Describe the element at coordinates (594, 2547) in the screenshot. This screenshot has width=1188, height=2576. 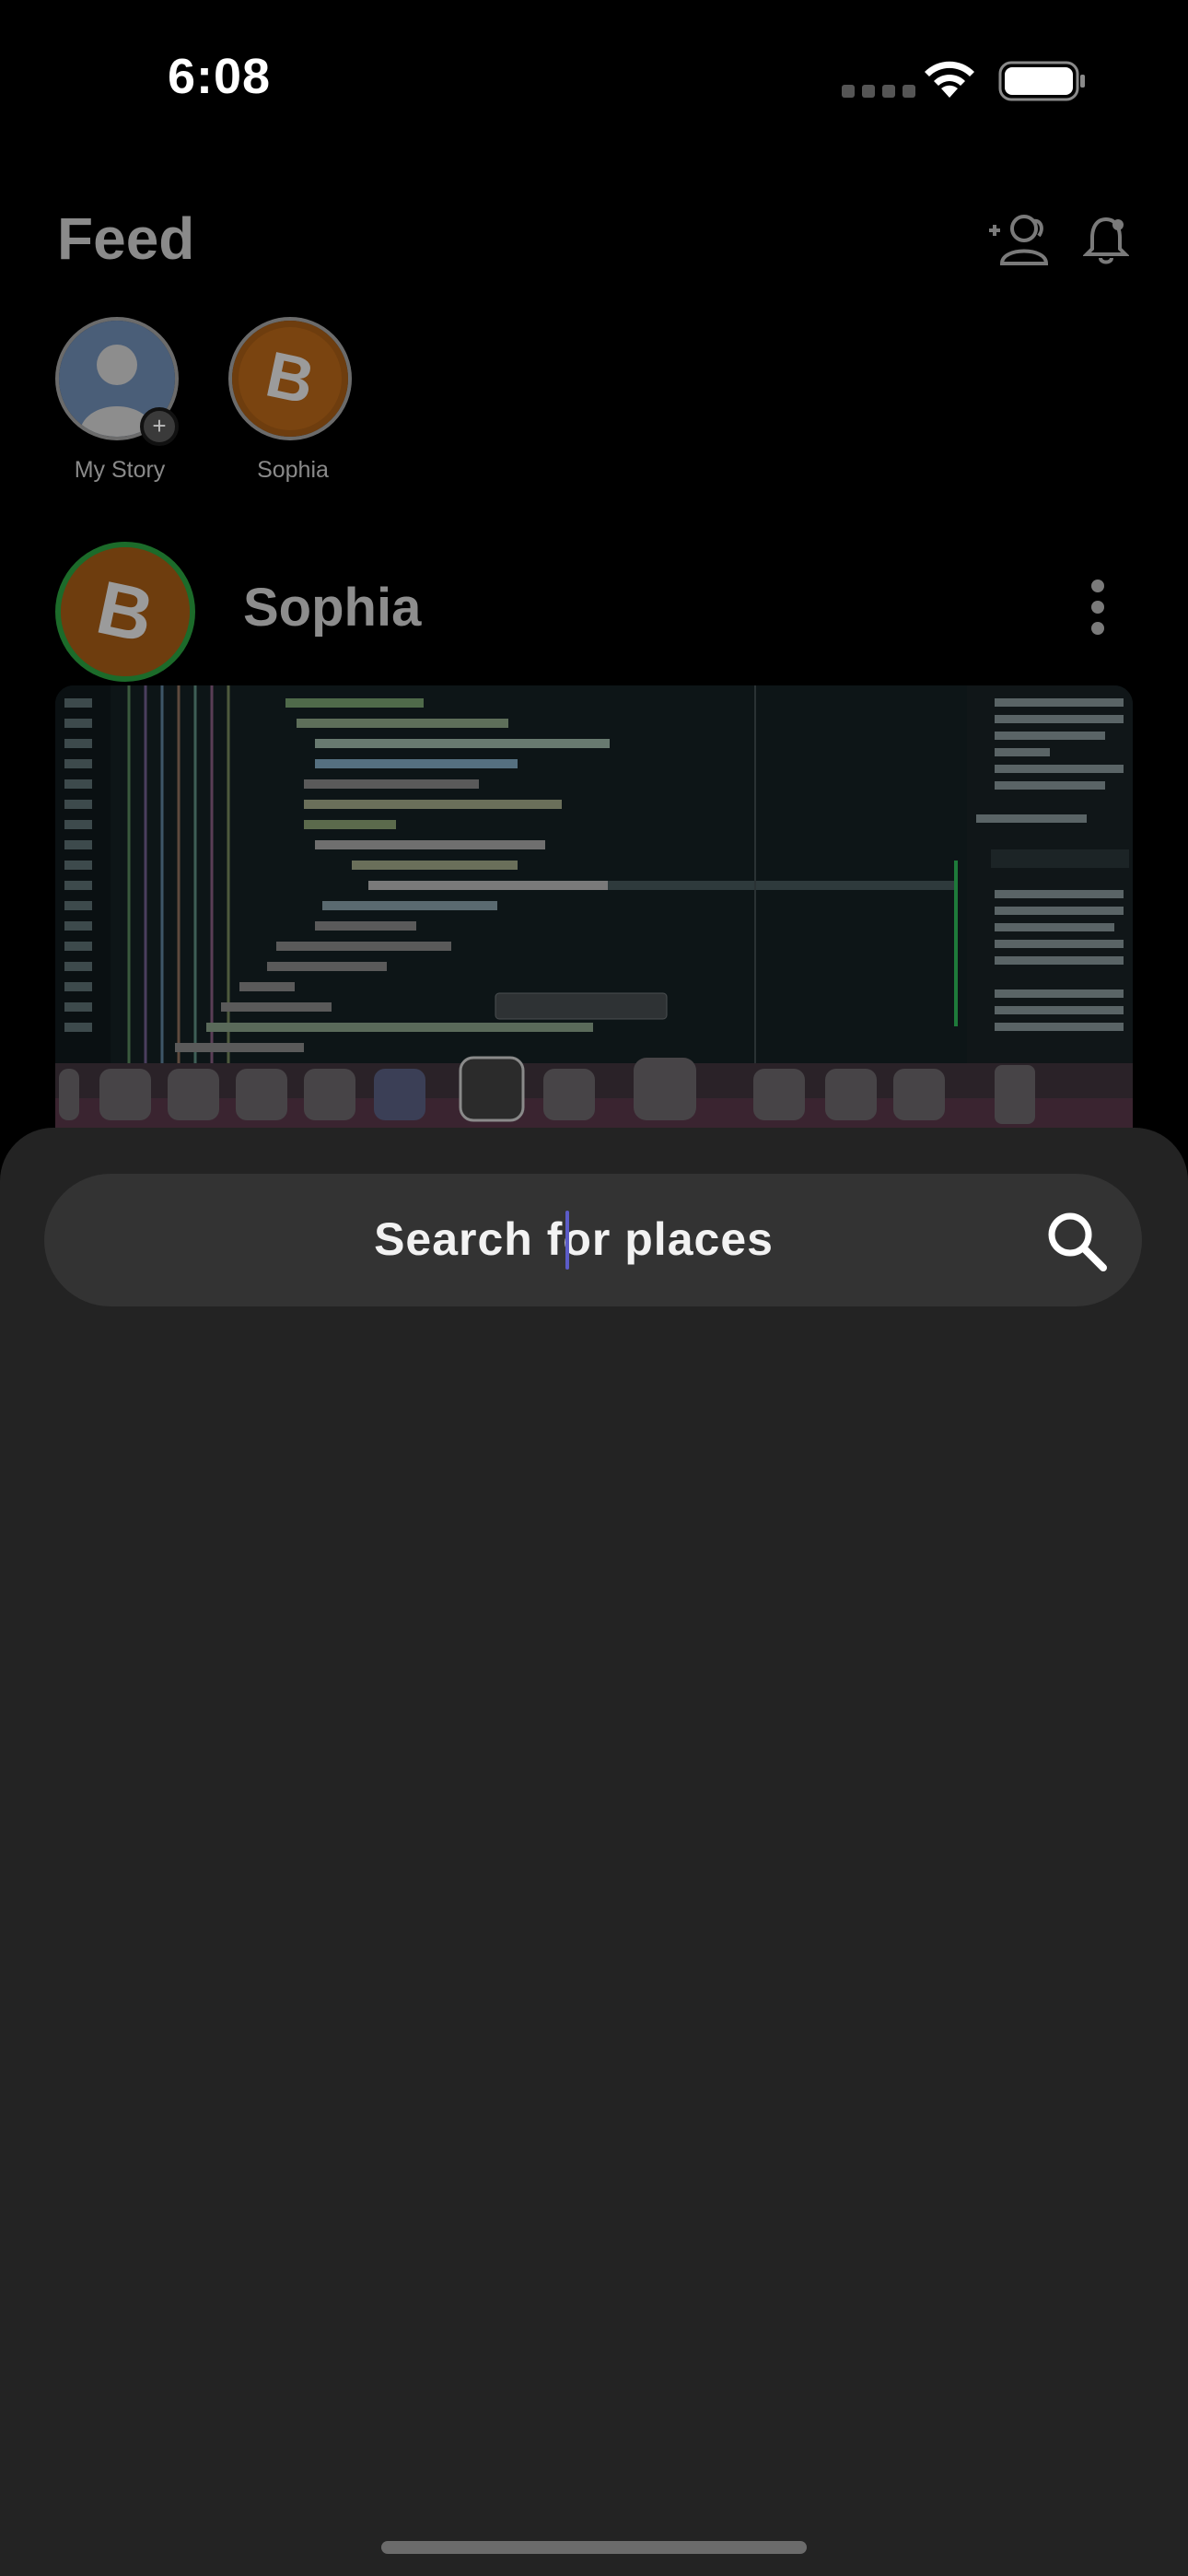
I see `home-indicator` at that location.